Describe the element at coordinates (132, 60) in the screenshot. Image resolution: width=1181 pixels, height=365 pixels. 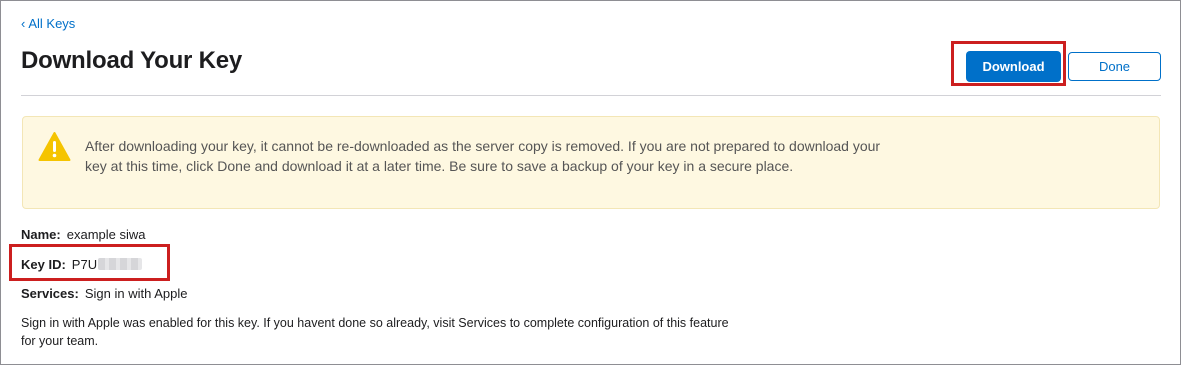
I see `page-title: Download Your Key` at that location.